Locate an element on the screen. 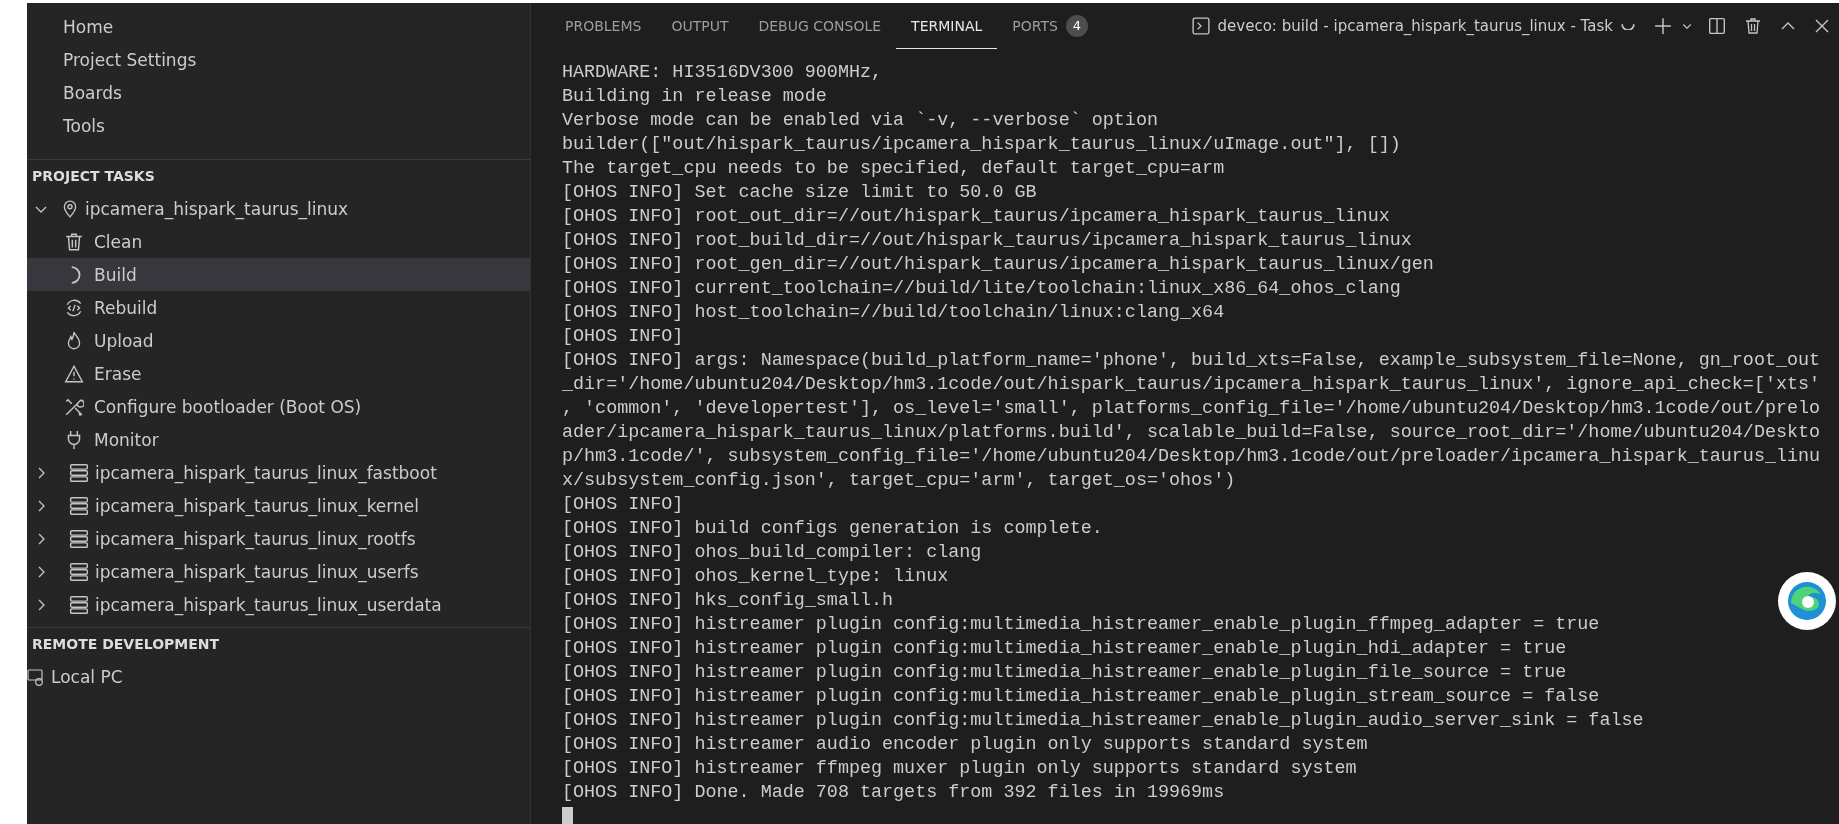  tree-item: ipcamera_hispark_taurus_linux_userdata is located at coordinates (278, 604).